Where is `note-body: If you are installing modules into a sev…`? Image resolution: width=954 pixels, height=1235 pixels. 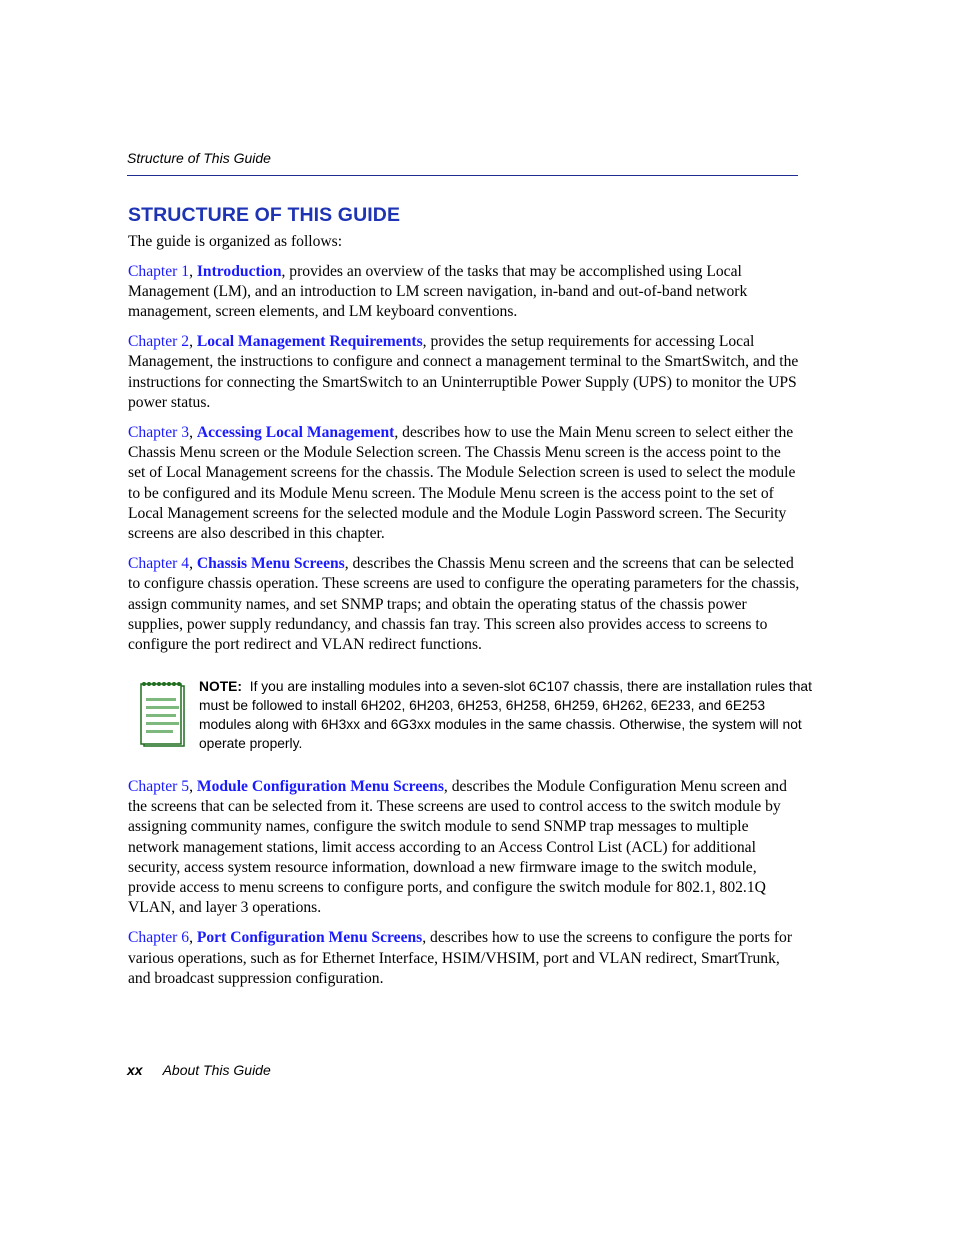
note-body: If you are installing modules into a sev… is located at coordinates (505, 714).